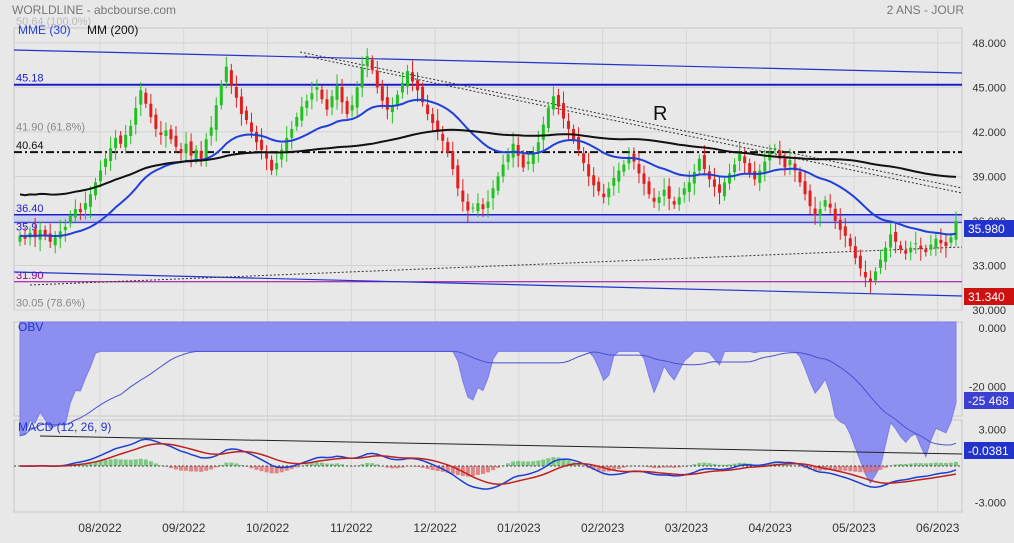  Describe the element at coordinates (501, 445) in the screenshot. I see `macd-trendline` at that location.